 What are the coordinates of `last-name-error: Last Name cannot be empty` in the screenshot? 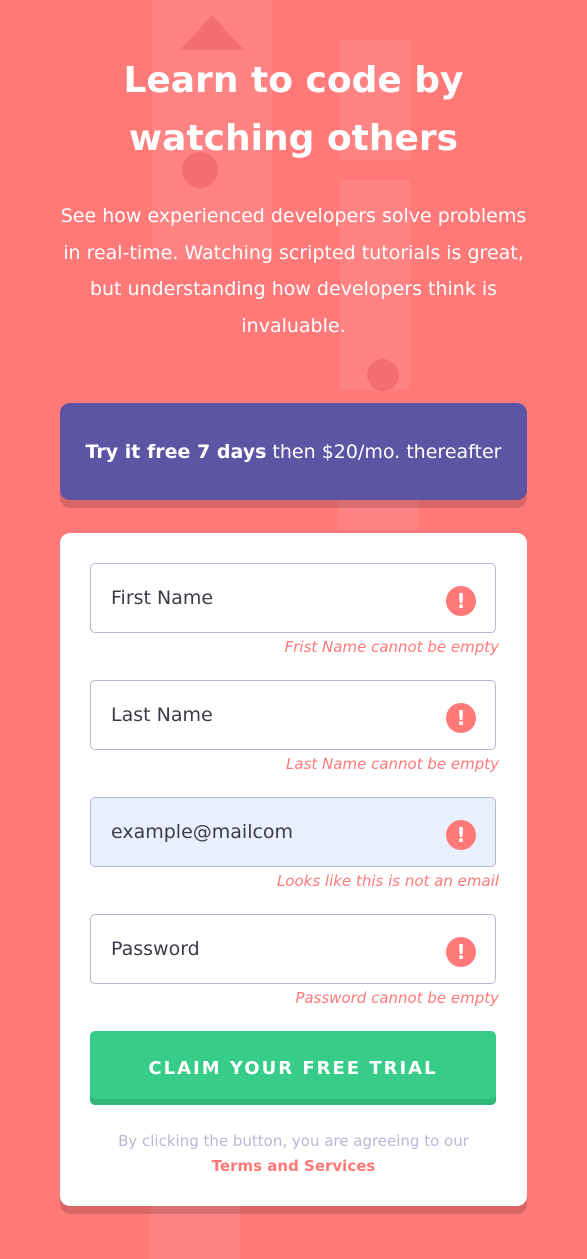 It's located at (392, 764).